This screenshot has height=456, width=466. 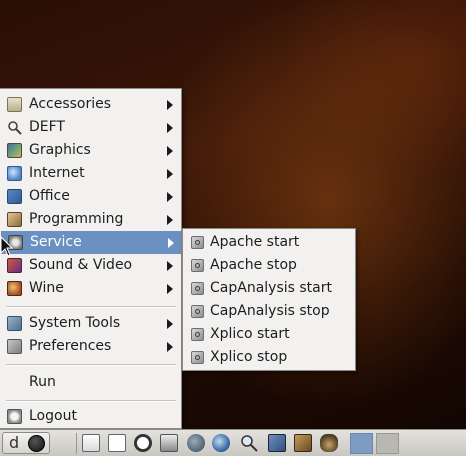 What do you see at coordinates (47, 127) in the screenshot?
I see `menu-item-label: DEFT` at bounding box center [47, 127].